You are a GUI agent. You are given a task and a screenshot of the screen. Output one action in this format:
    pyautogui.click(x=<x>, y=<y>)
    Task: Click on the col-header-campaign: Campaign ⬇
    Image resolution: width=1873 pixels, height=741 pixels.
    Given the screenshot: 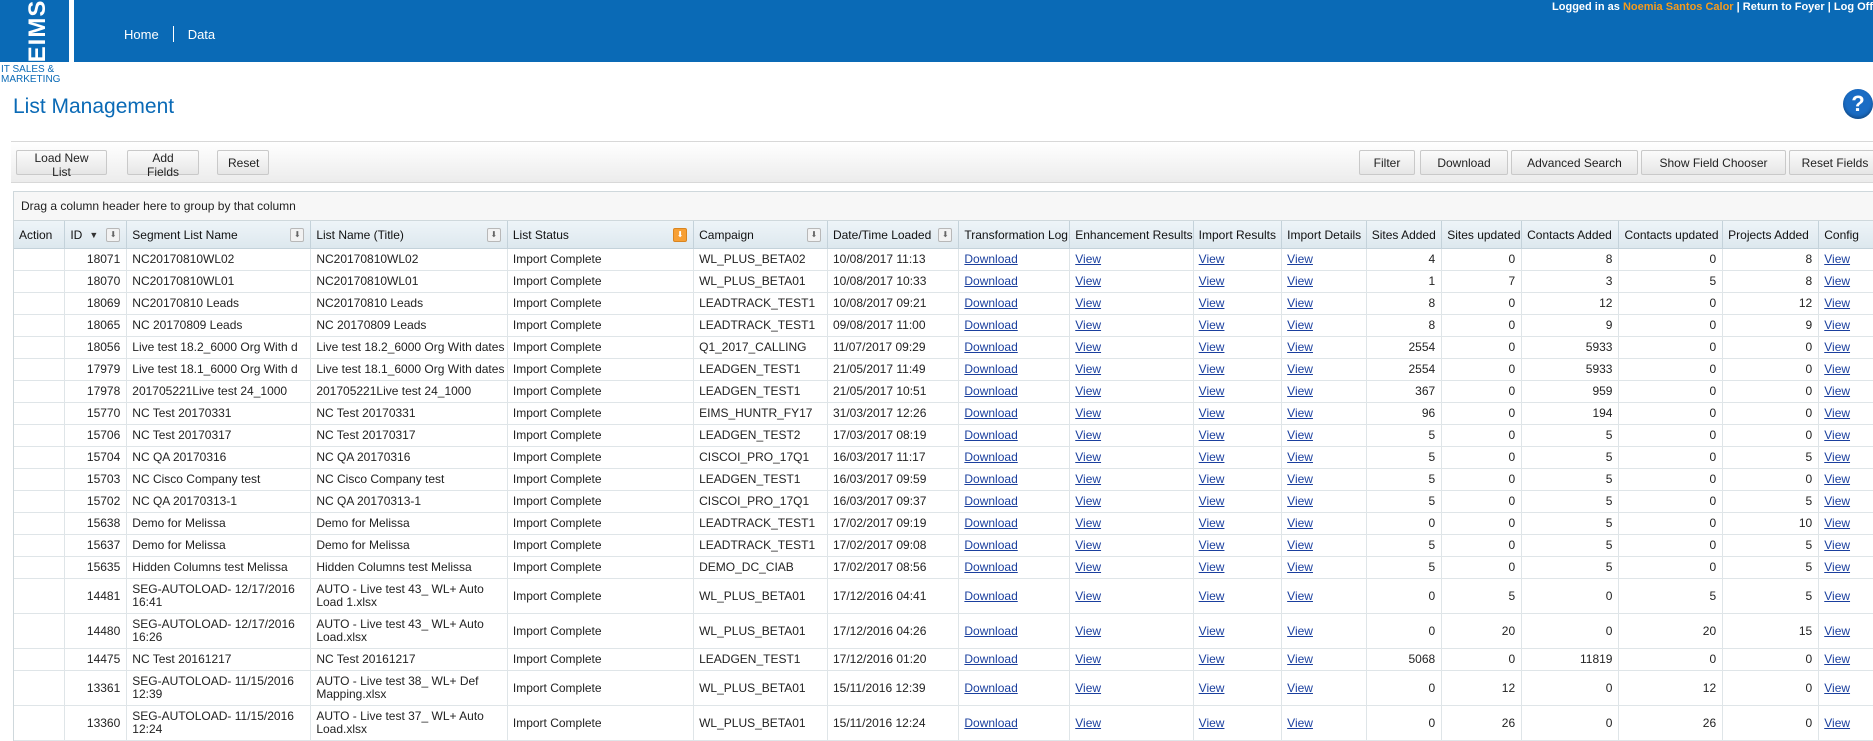 What is the action you would take?
    pyautogui.click(x=760, y=235)
    